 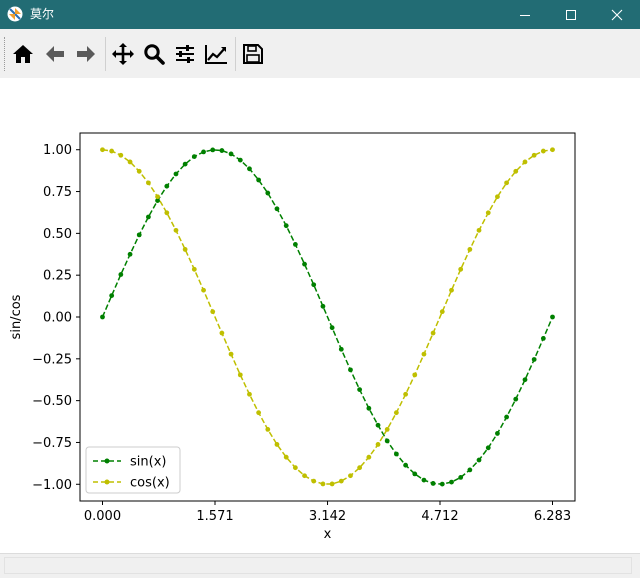 I want to click on legend: sin(x) cos(x), so click(x=133, y=470).